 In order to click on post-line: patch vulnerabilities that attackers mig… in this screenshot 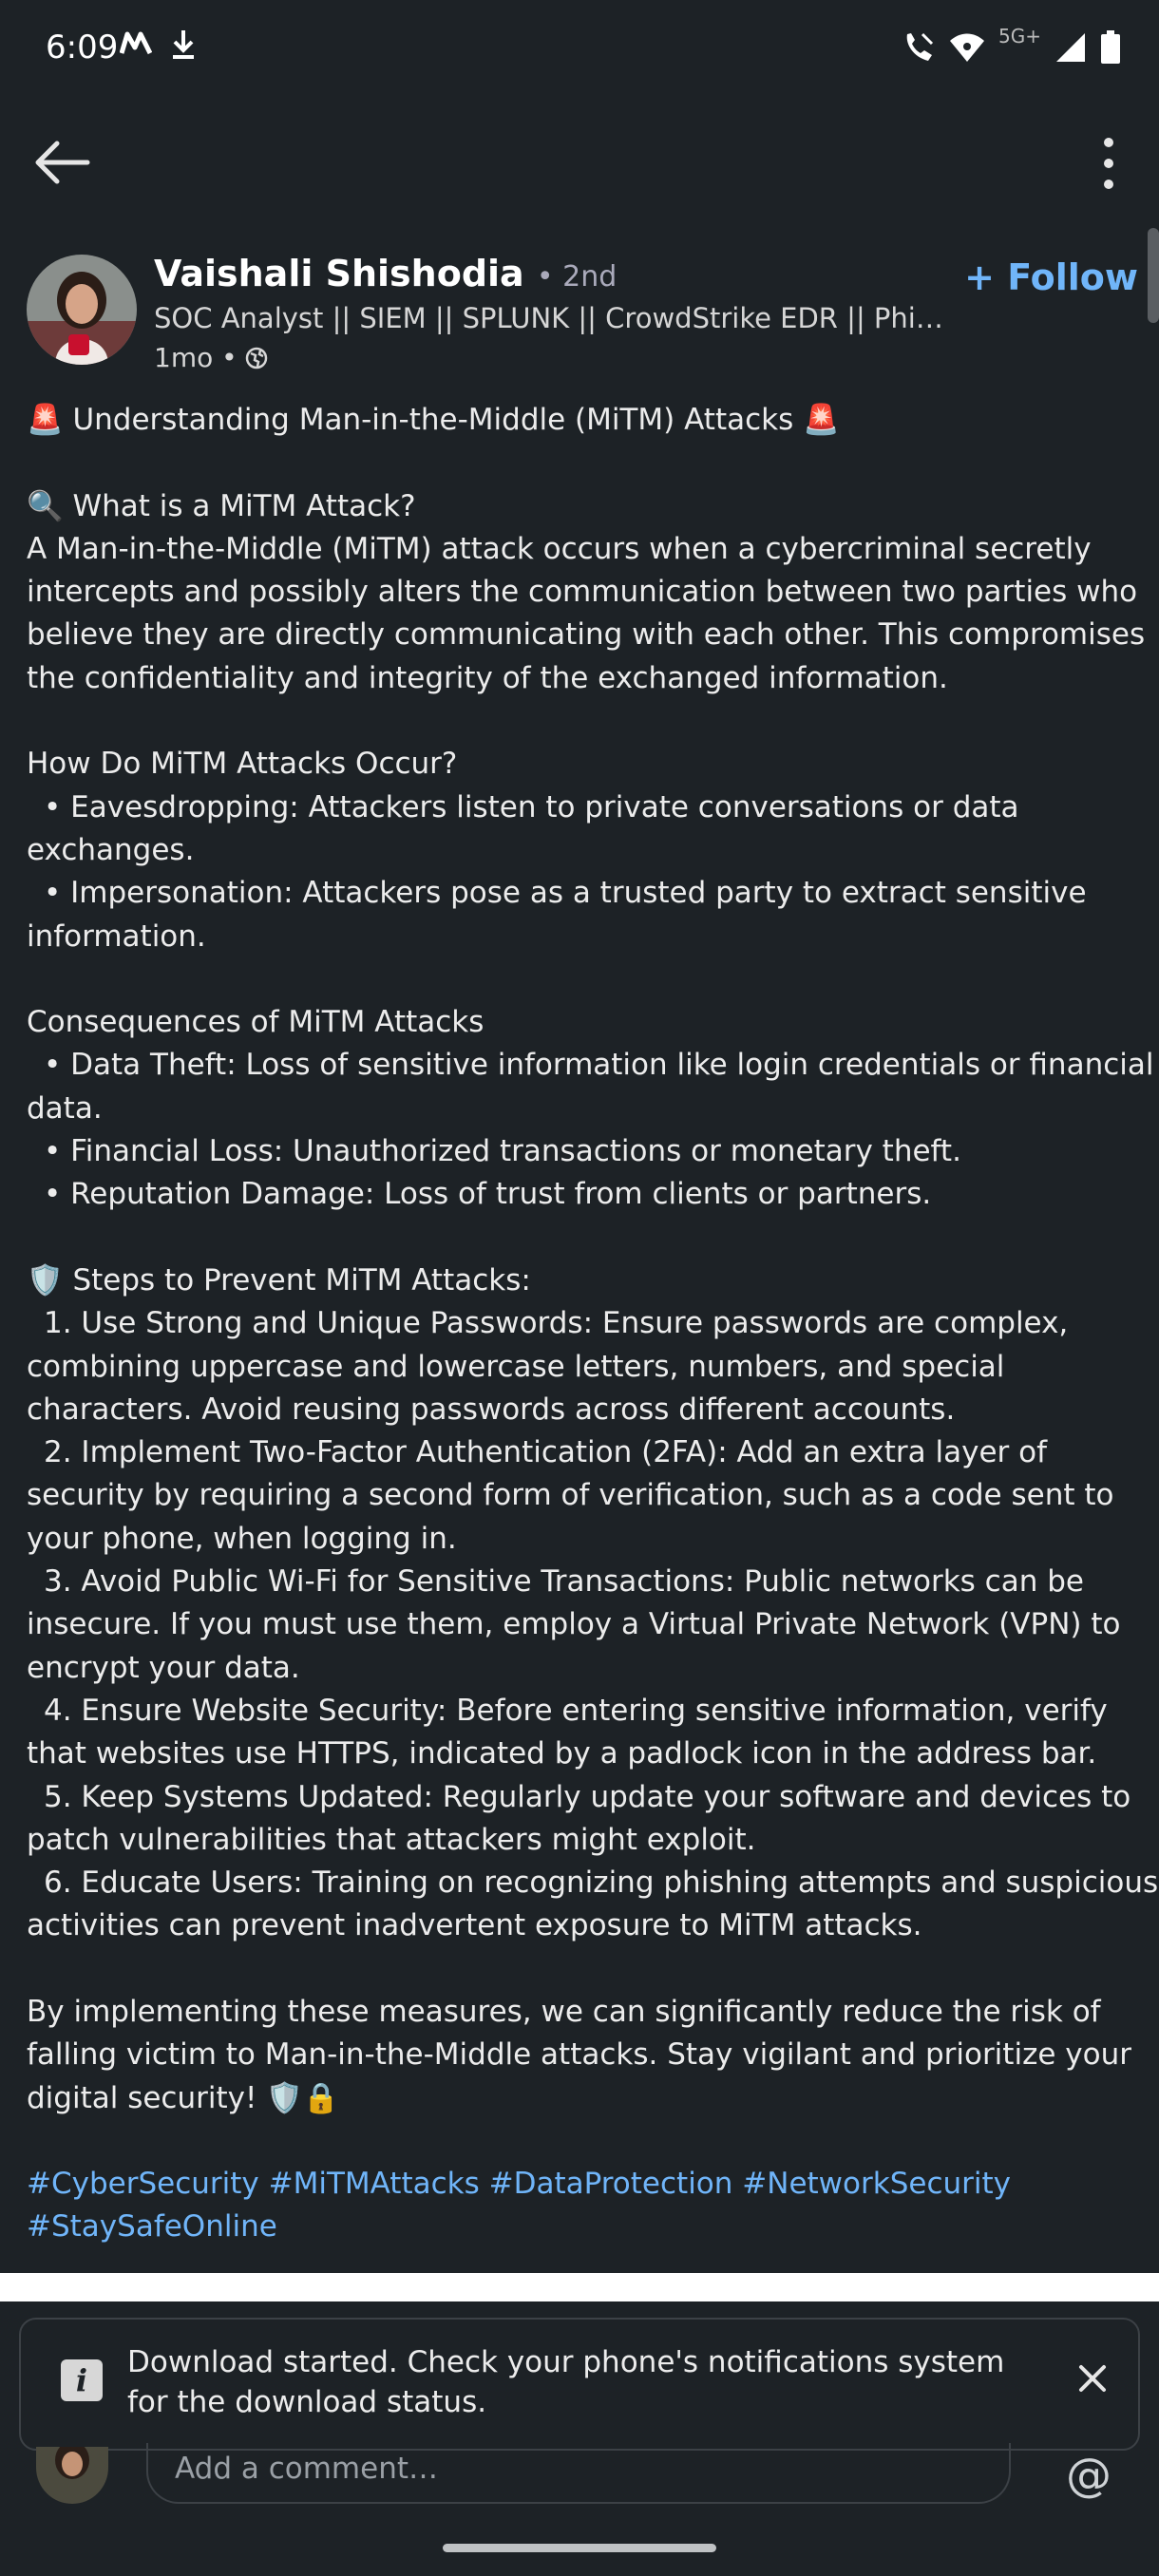, I will do `click(391, 1839)`.